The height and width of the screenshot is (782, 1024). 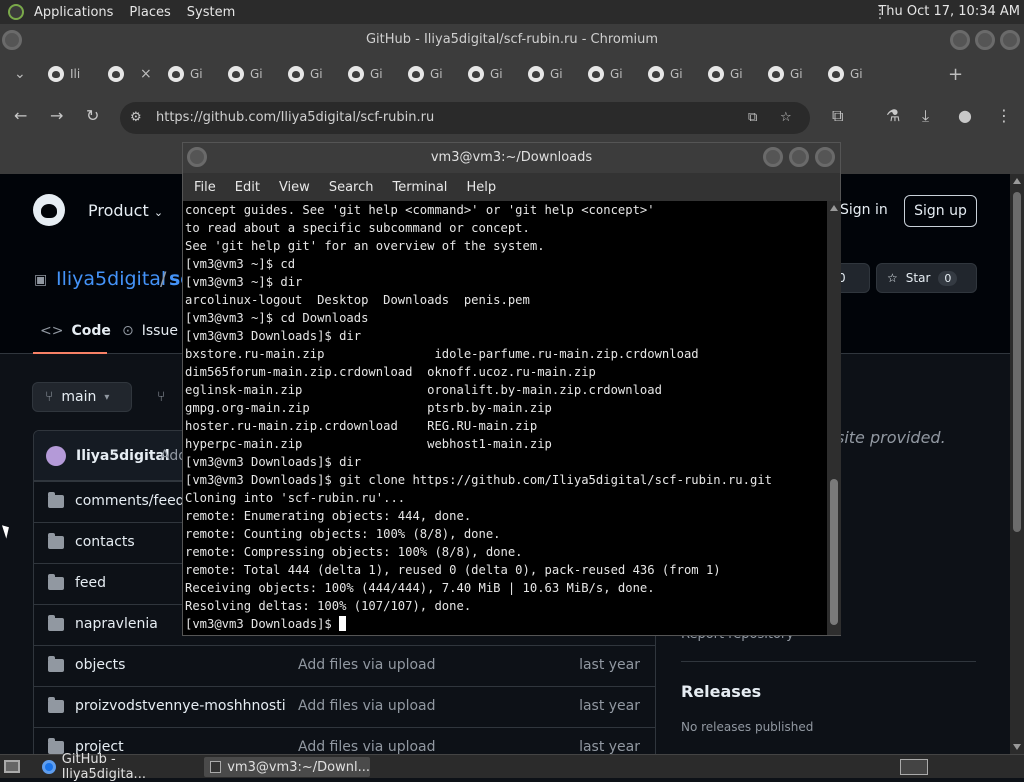 I want to click on menu-kebab-icon: ⋮, so click(x=1004, y=115).